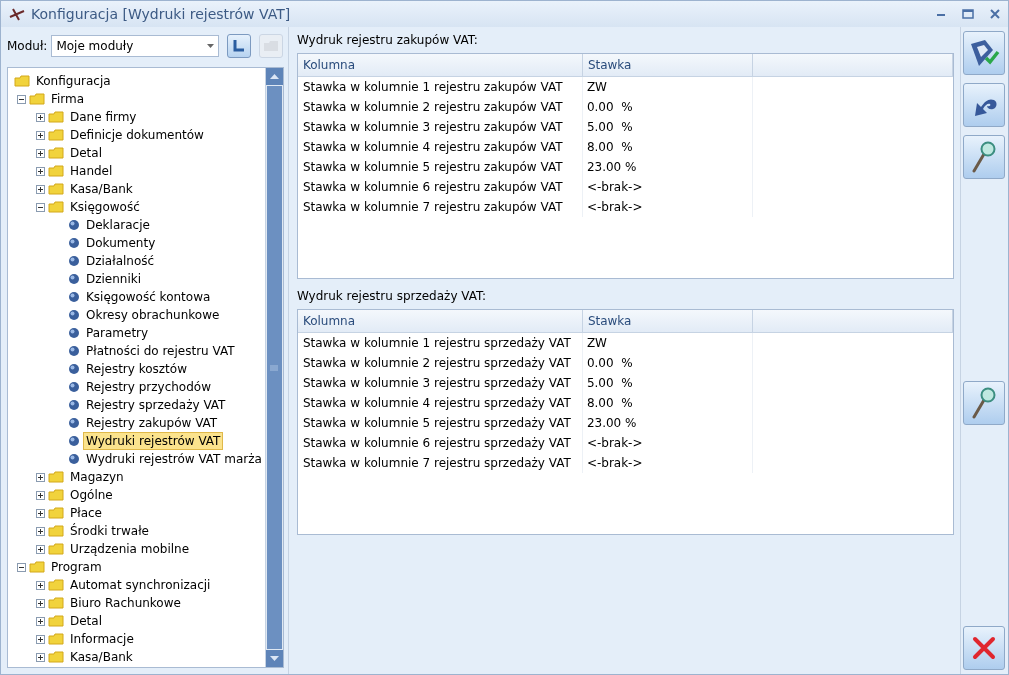  What do you see at coordinates (117, 333) in the screenshot?
I see `tree-item: Parametry` at bounding box center [117, 333].